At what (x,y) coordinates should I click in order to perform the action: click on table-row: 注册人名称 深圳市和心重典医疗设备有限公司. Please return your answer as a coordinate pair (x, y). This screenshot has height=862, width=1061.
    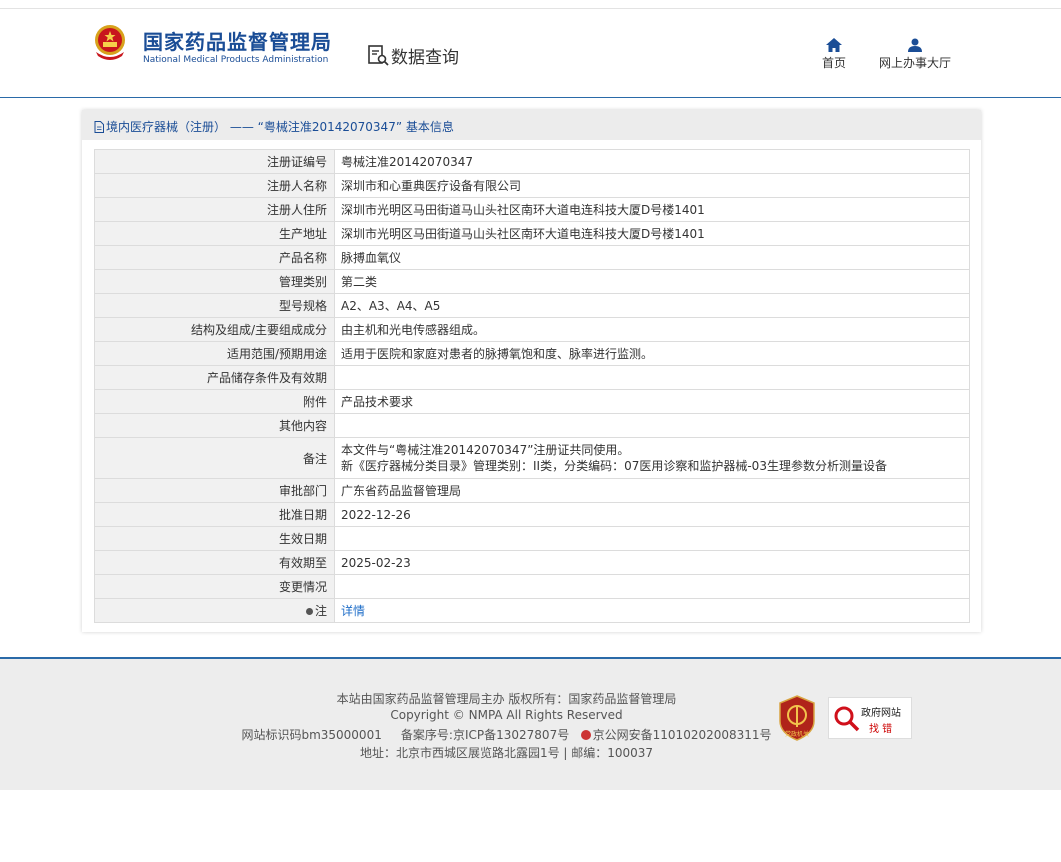
    Looking at the image, I should click on (532, 185).